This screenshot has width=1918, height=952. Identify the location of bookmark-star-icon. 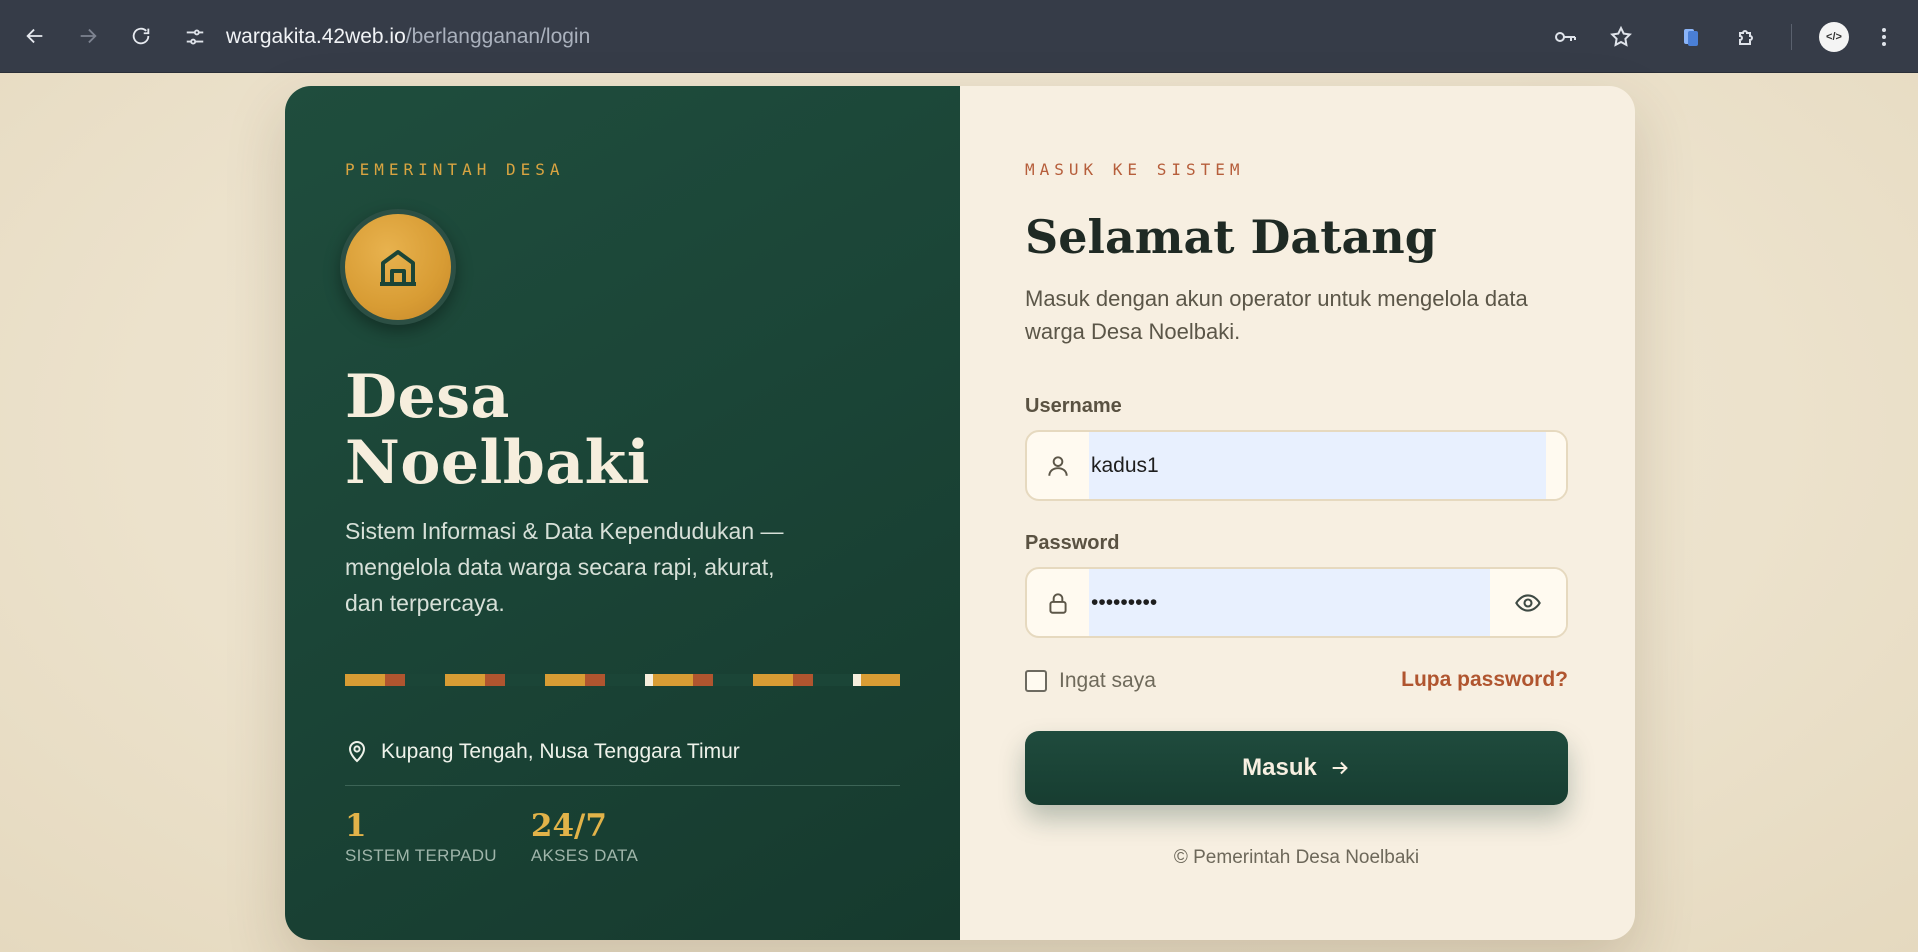
(1621, 36).